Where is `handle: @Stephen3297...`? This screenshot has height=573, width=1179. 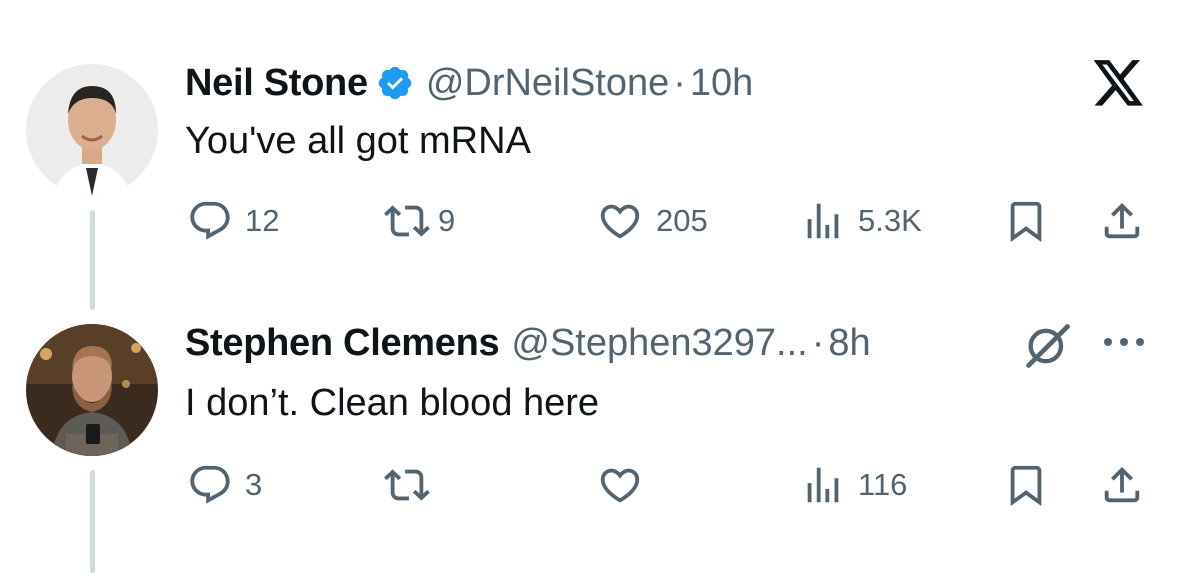 handle: @Stephen3297... is located at coordinates (659, 343).